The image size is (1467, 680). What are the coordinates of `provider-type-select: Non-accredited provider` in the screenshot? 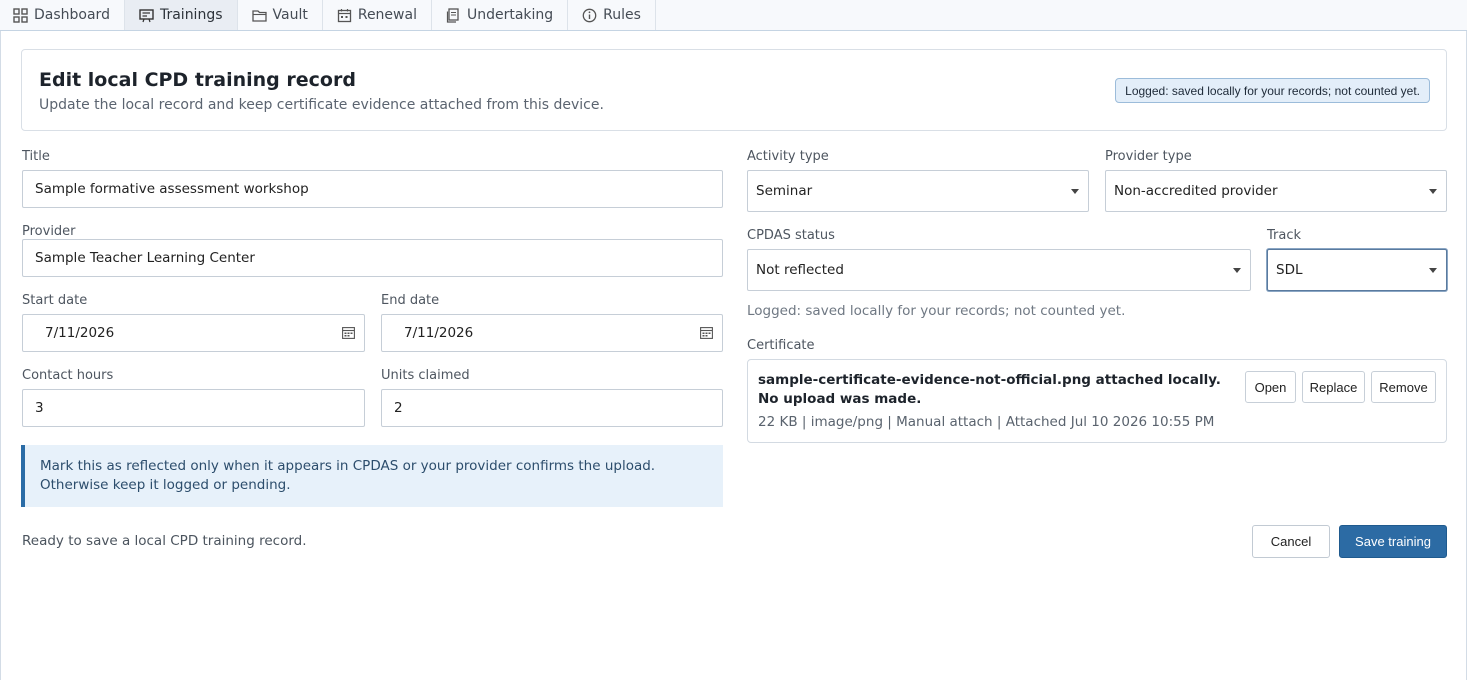 It's located at (1276, 191).